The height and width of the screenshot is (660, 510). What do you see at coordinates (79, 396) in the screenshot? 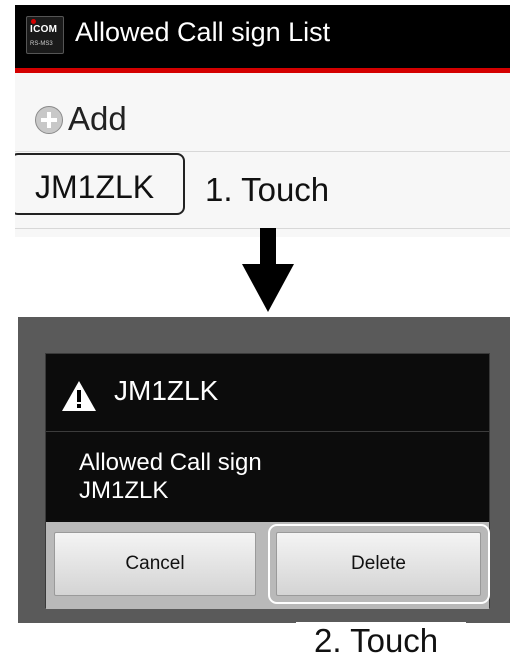
I see `warning-triangle-icon` at bounding box center [79, 396].